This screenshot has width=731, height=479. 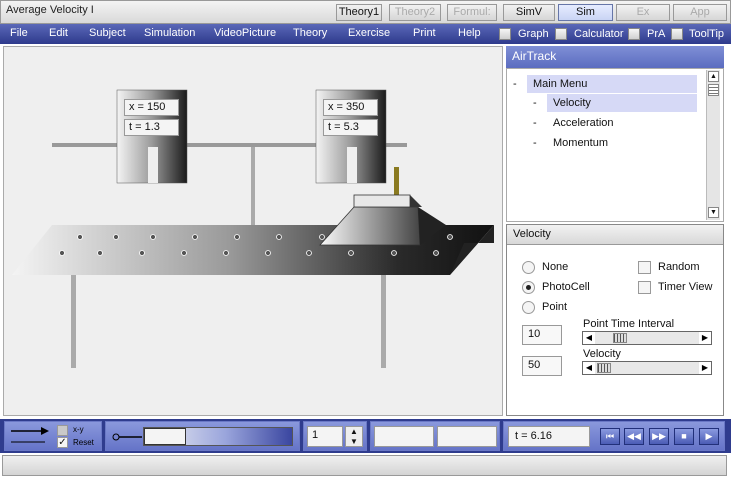 What do you see at coordinates (634, 34) in the screenshot?
I see `pra-checkbox` at bounding box center [634, 34].